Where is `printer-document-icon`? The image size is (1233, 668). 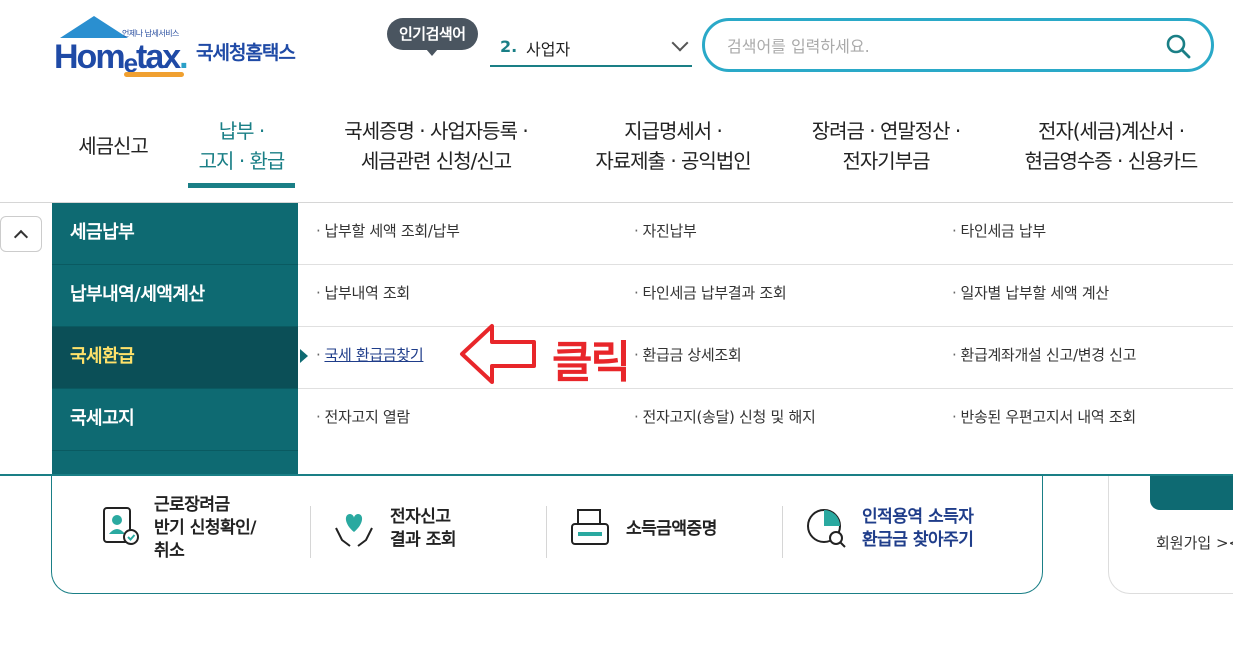
printer-document-icon is located at coordinates (590, 527).